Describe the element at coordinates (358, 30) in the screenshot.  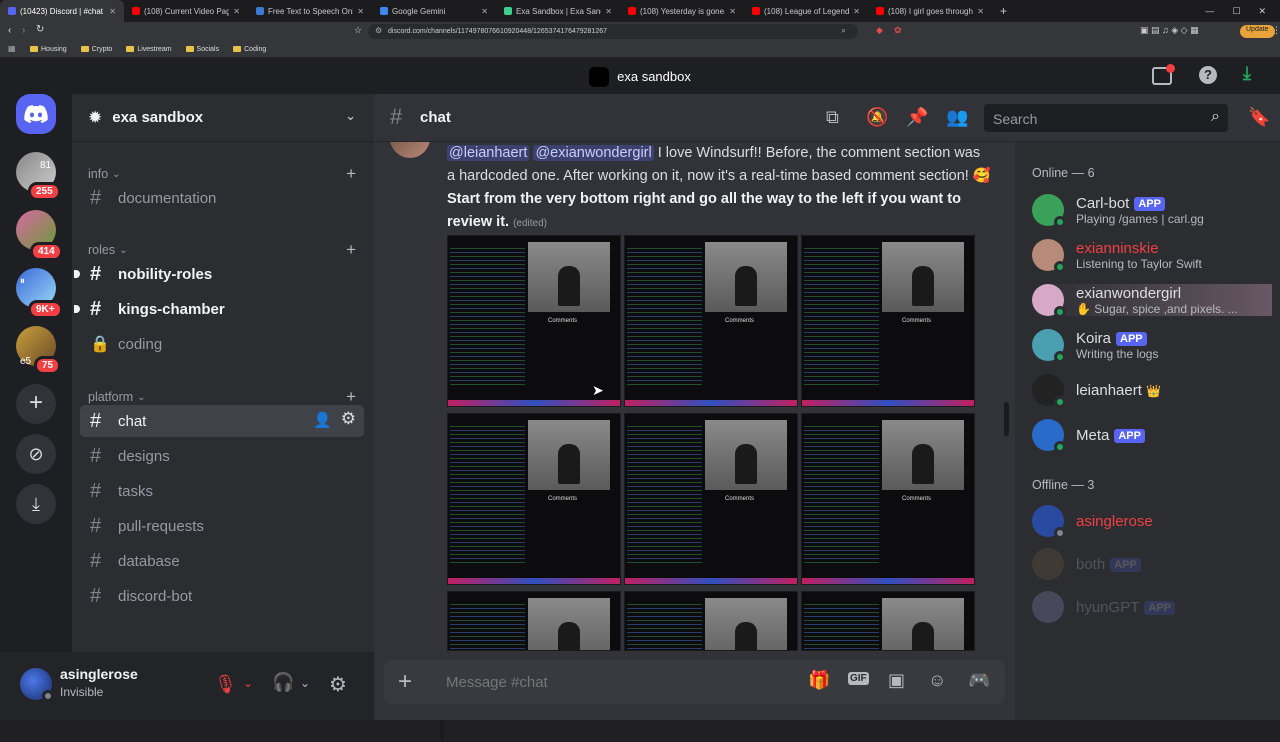
I see `bookmark-star-icon: ☆` at that location.